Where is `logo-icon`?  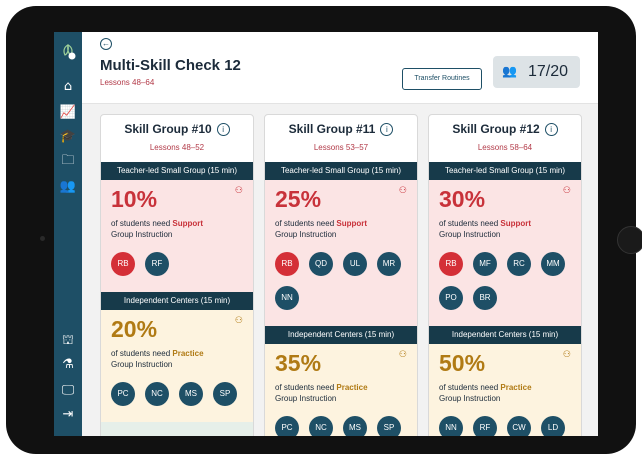
logo-icon is located at coordinates (68, 52).